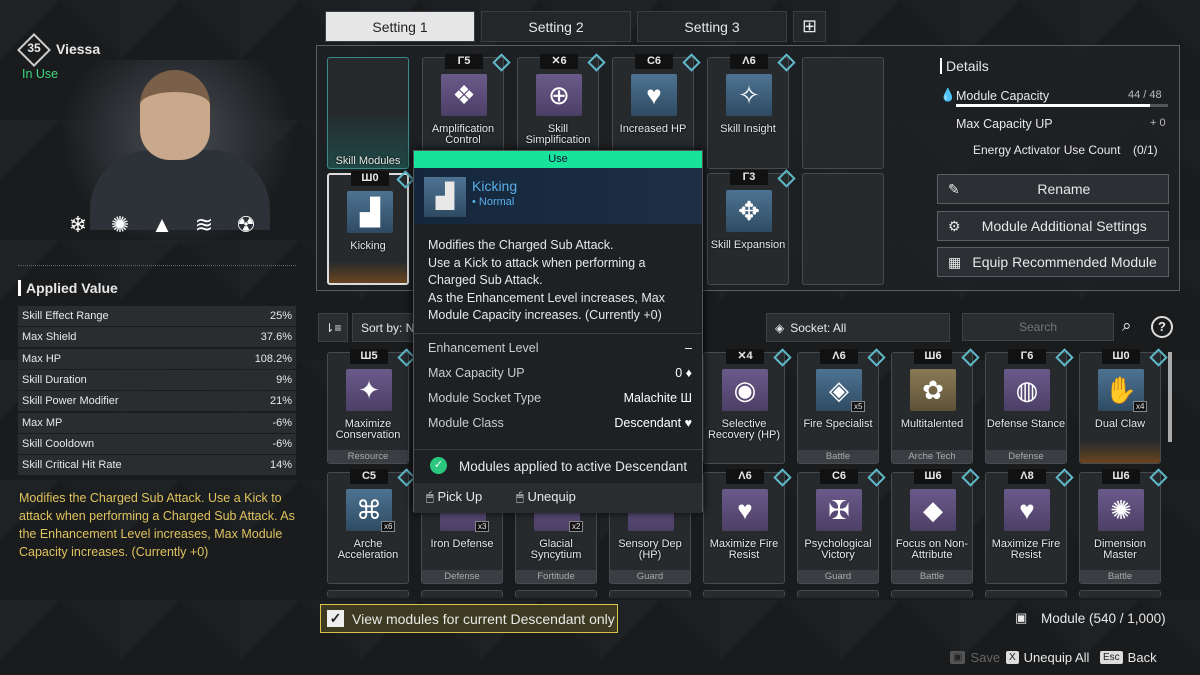 Image resolution: width=1200 pixels, height=675 pixels. I want to click on applied-value-row: Max MP -6%, so click(157, 422).